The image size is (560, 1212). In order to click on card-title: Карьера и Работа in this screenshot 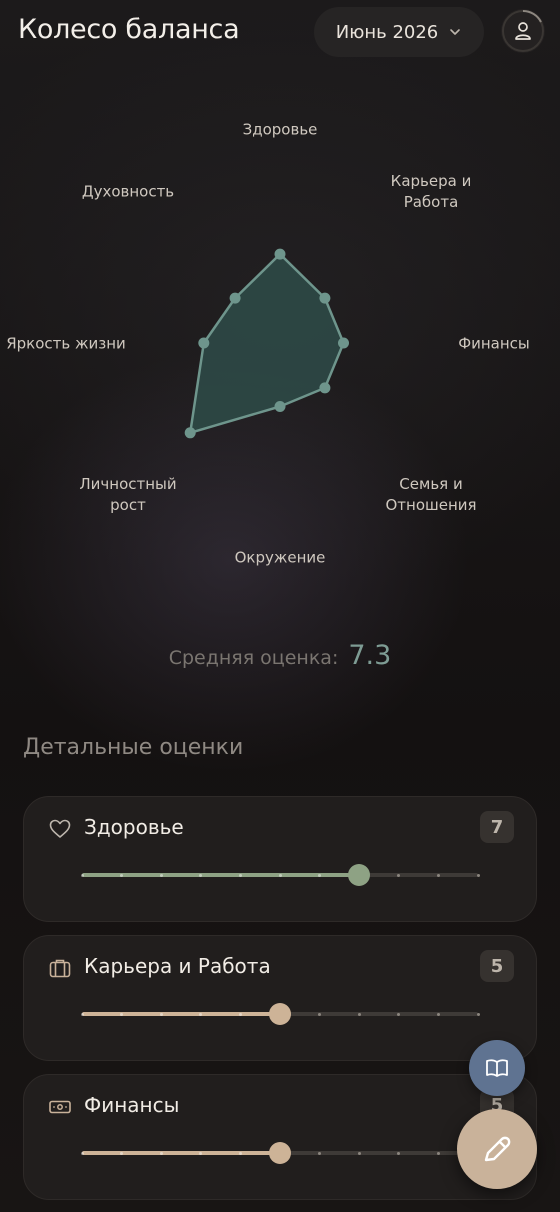, I will do `click(177, 966)`.